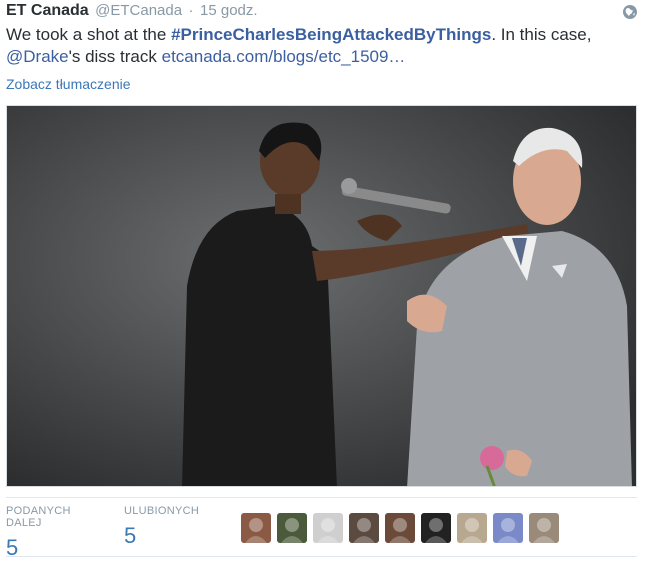 Image resolution: width=650 pixels, height=561 pixels. I want to click on tweet-header: ET Canada @ETCanada · 15 godz., so click(324, 13).